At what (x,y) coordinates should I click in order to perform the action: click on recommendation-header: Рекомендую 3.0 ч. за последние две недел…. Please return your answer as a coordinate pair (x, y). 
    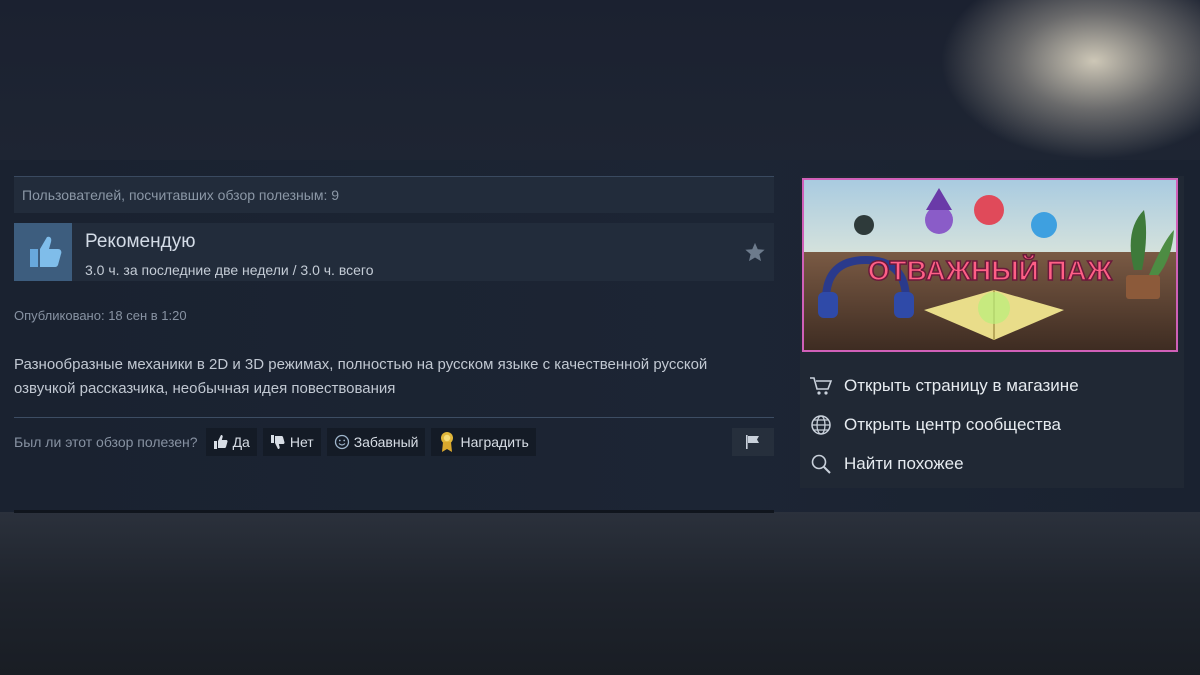
    Looking at the image, I should click on (394, 252).